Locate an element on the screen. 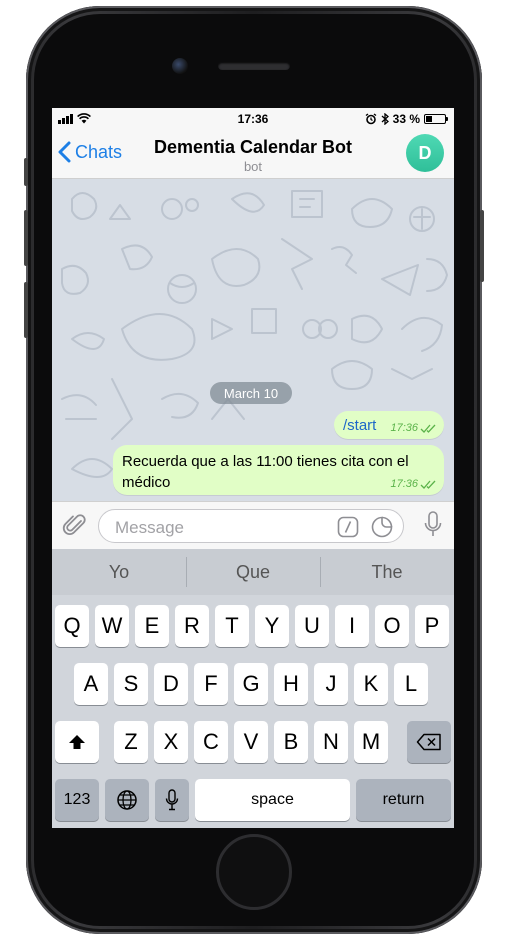 The image size is (508, 940). suggestion-bar: Yo Que The is located at coordinates (253, 572).